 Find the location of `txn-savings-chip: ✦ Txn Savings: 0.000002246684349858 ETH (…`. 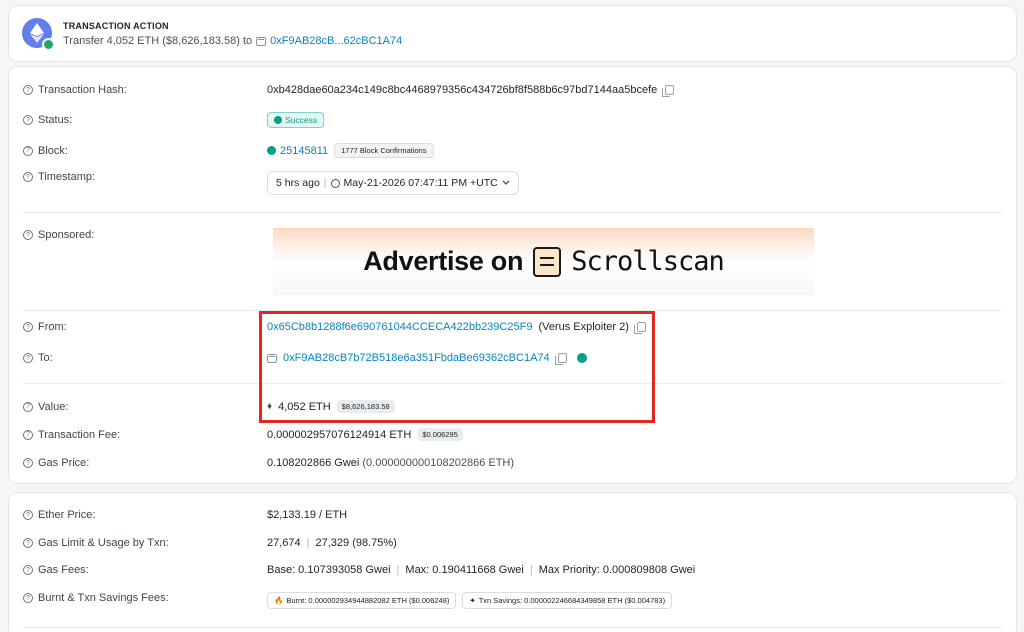

txn-savings-chip: ✦ Txn Savings: 0.000002246684349858 ETH (… is located at coordinates (567, 600).